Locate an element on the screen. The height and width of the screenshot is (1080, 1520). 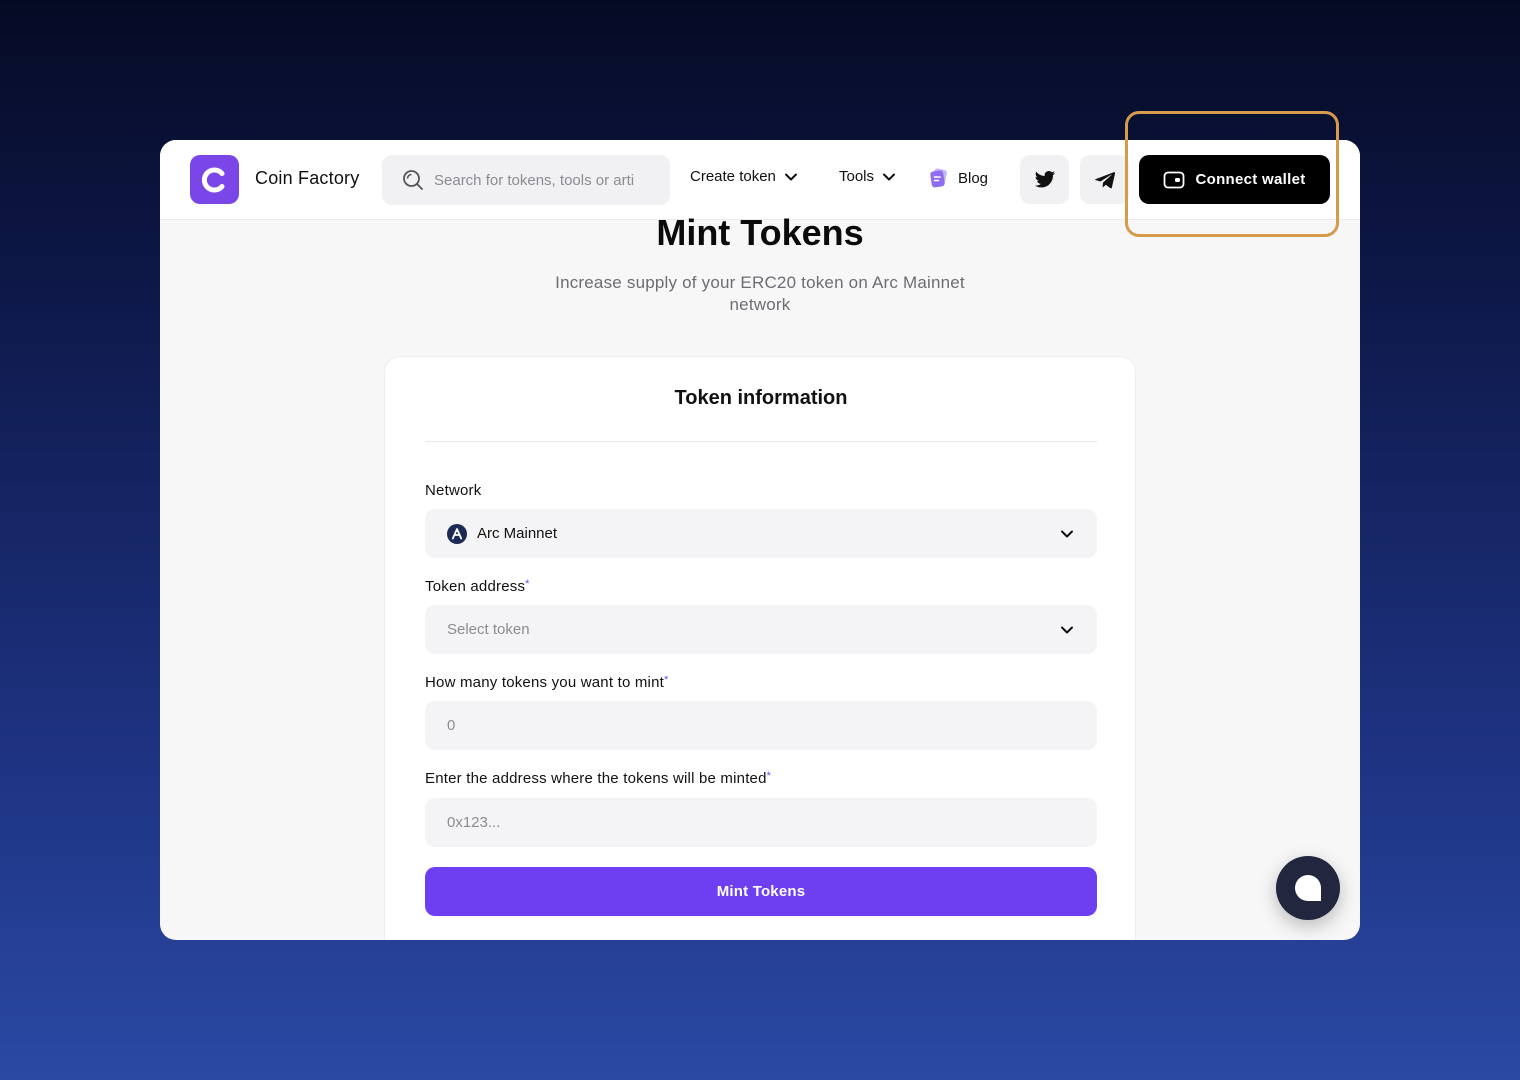
token-address-label: Token address* is located at coordinates (477, 586).